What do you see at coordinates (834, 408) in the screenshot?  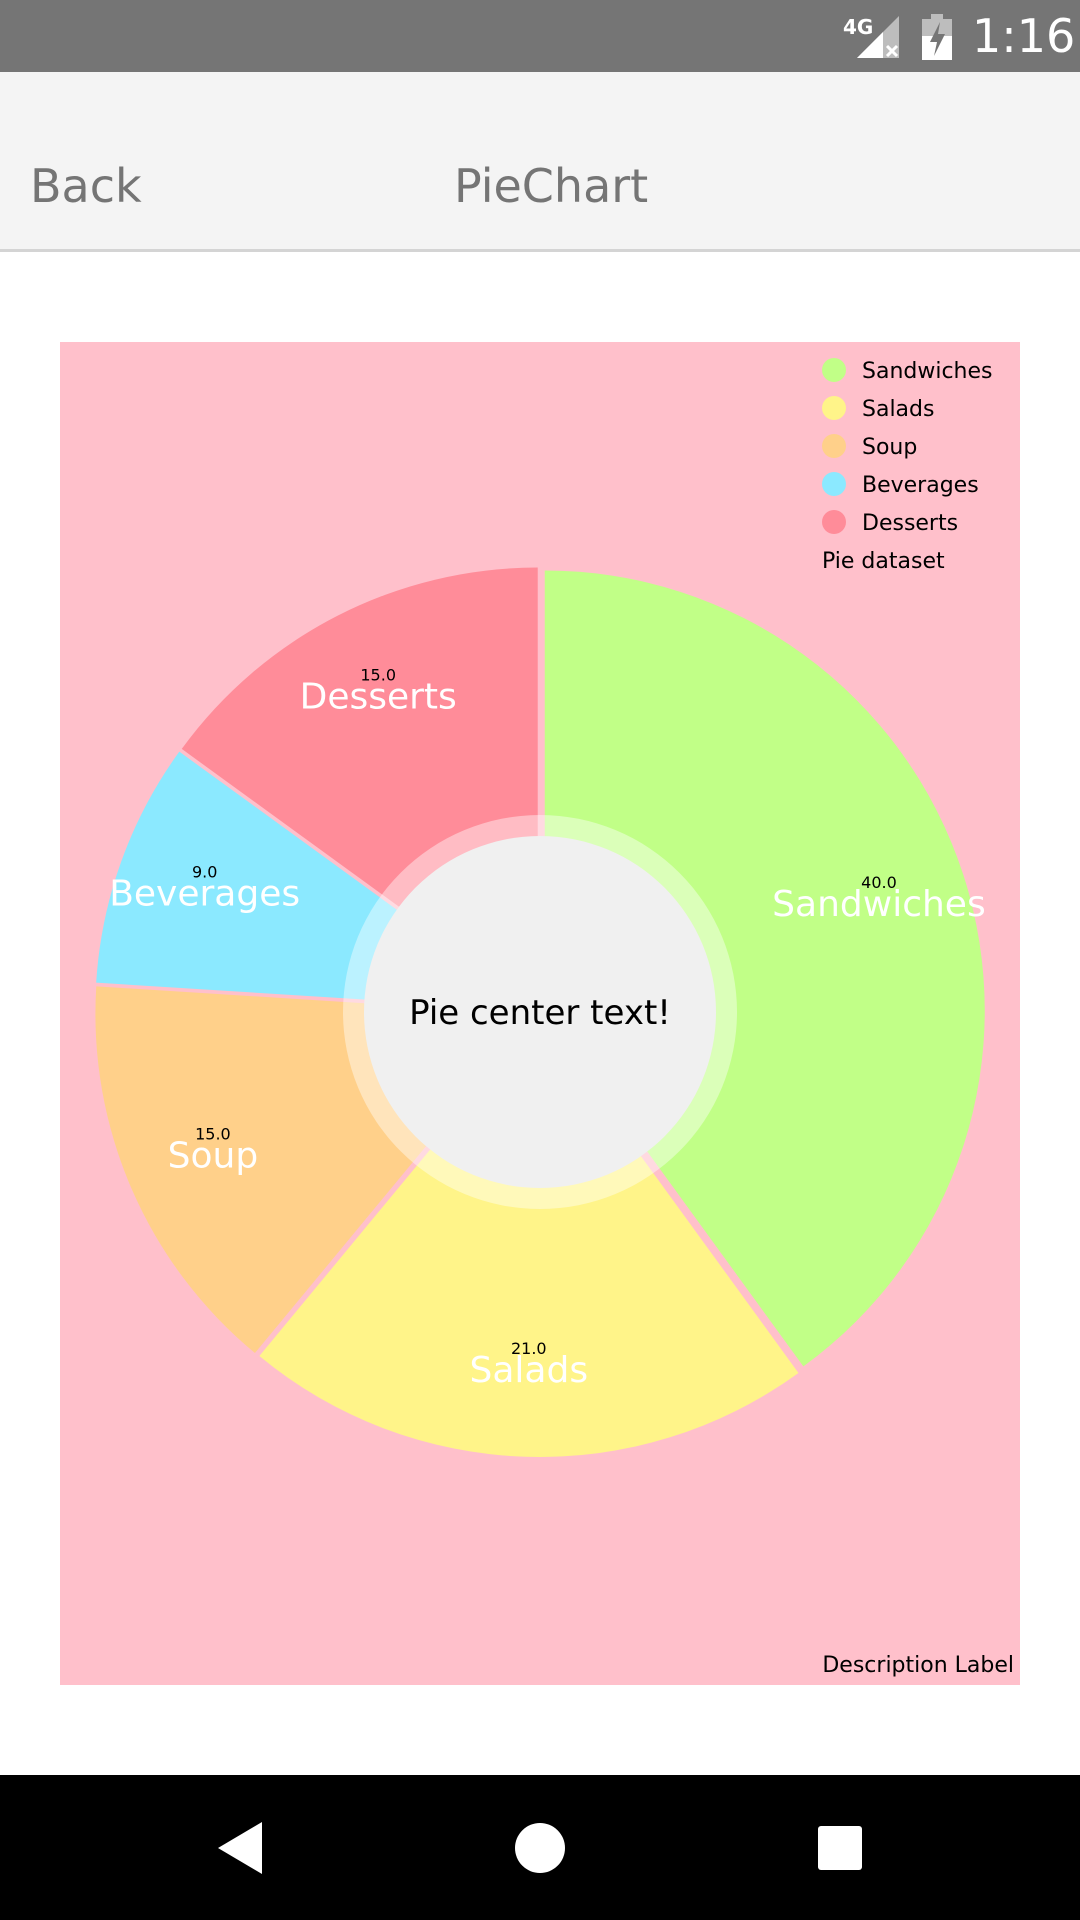 I see `legend-swatch-salads` at bounding box center [834, 408].